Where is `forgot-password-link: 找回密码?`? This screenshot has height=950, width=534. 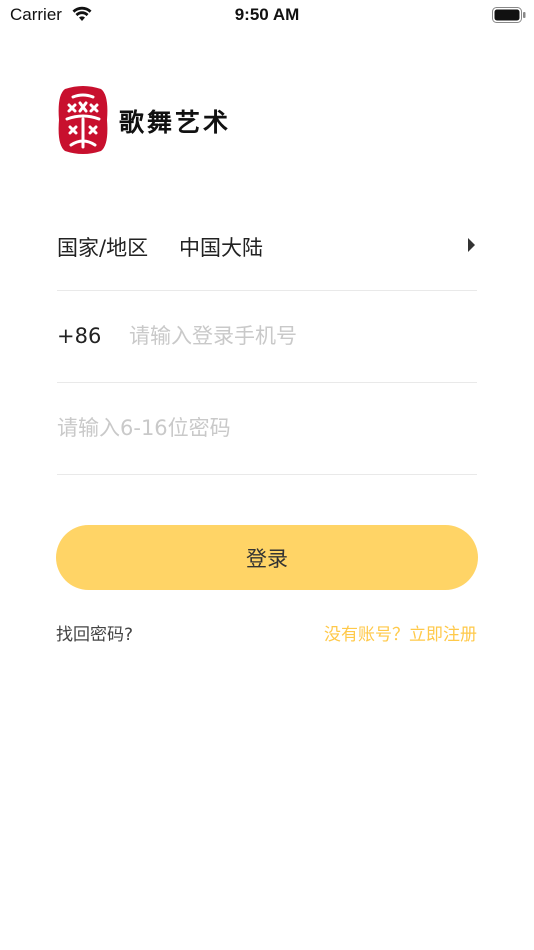 forgot-password-link: 找回密码? is located at coordinates (94, 632).